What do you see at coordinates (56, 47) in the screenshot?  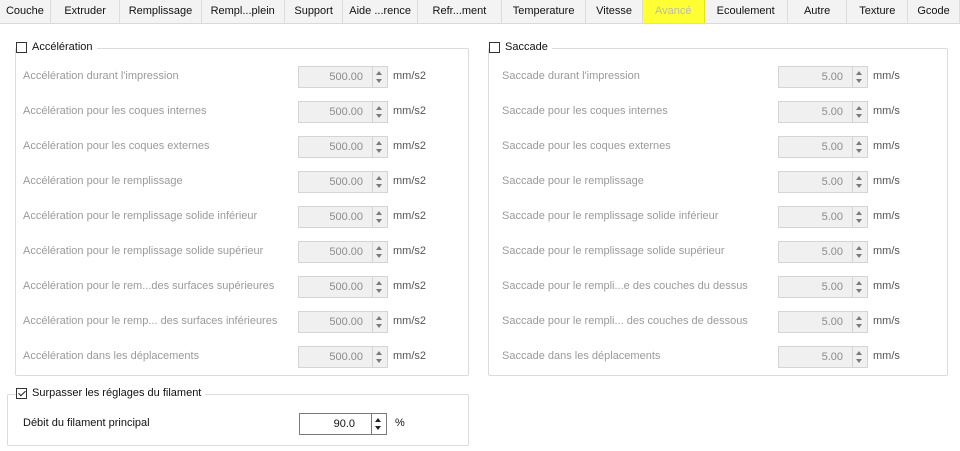 I see `acceleration-group-header: Accélération` at bounding box center [56, 47].